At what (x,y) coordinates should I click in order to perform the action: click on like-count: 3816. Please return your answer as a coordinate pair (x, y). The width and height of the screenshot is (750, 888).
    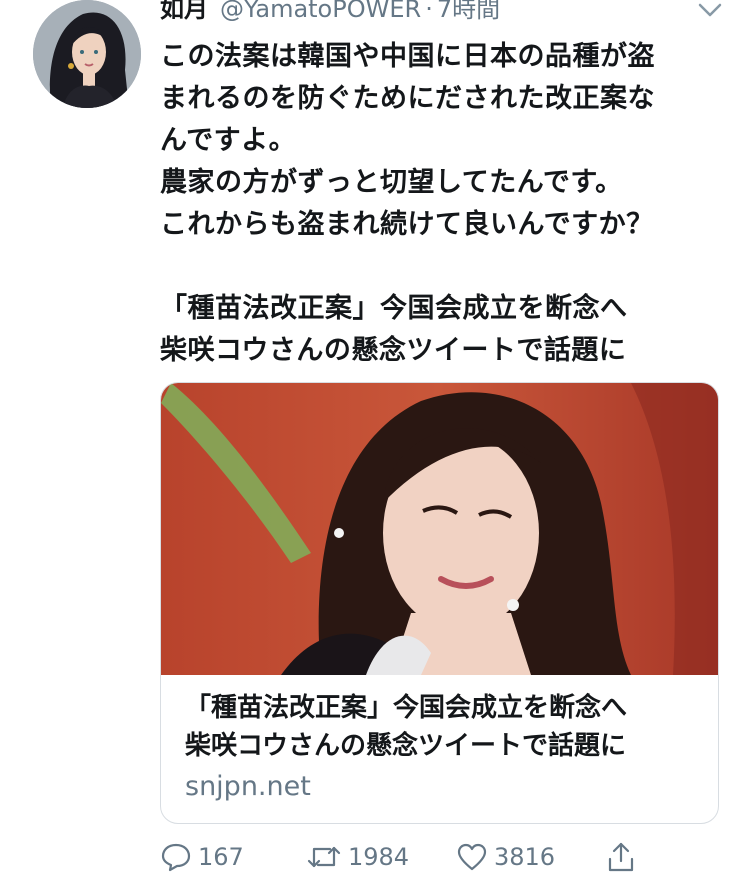
    Looking at the image, I should click on (525, 857).